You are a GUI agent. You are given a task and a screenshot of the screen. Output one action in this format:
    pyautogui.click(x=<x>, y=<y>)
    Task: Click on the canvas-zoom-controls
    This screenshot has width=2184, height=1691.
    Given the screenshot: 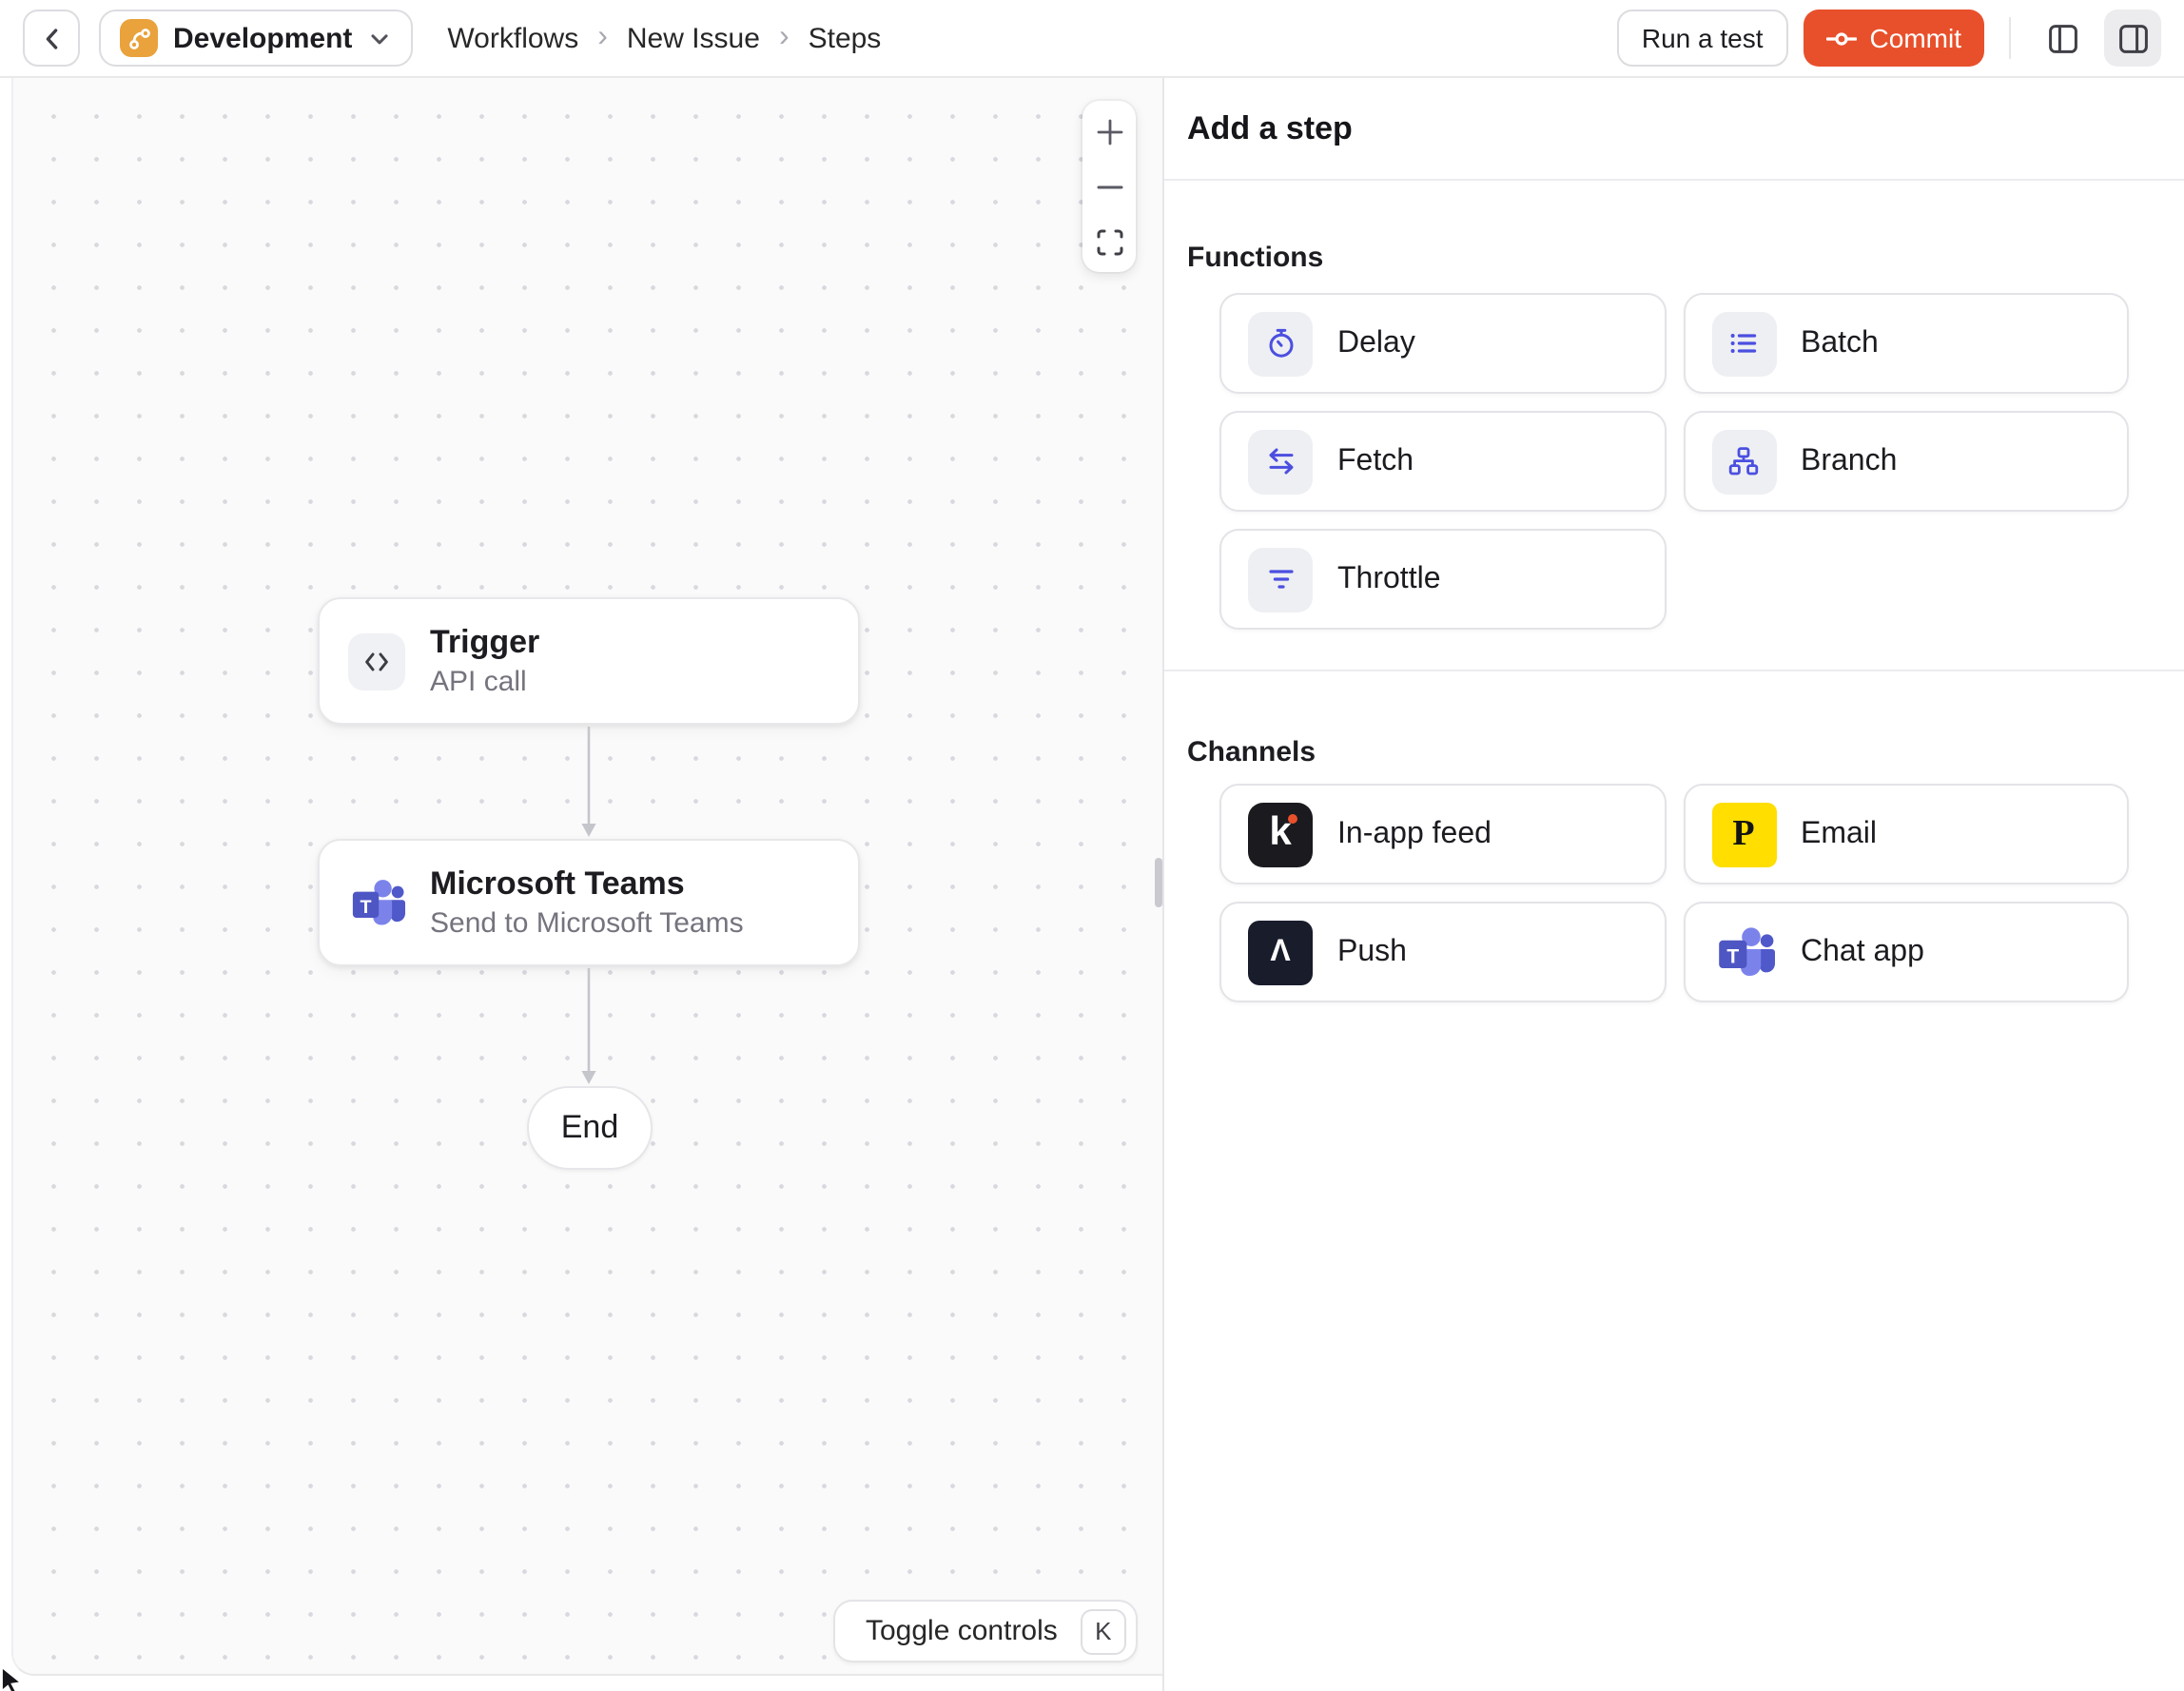 What is the action you would take?
    pyautogui.click(x=1109, y=186)
    